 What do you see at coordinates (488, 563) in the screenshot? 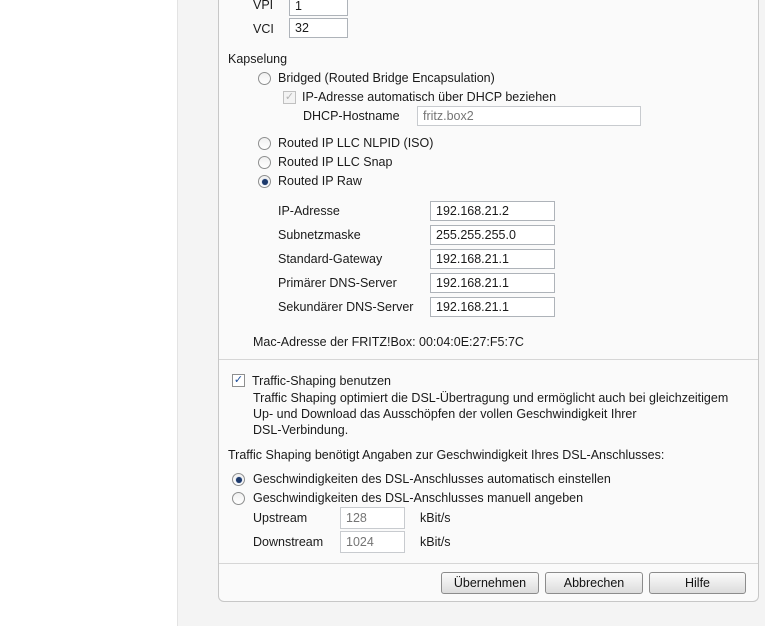
I see `buttons-divider` at bounding box center [488, 563].